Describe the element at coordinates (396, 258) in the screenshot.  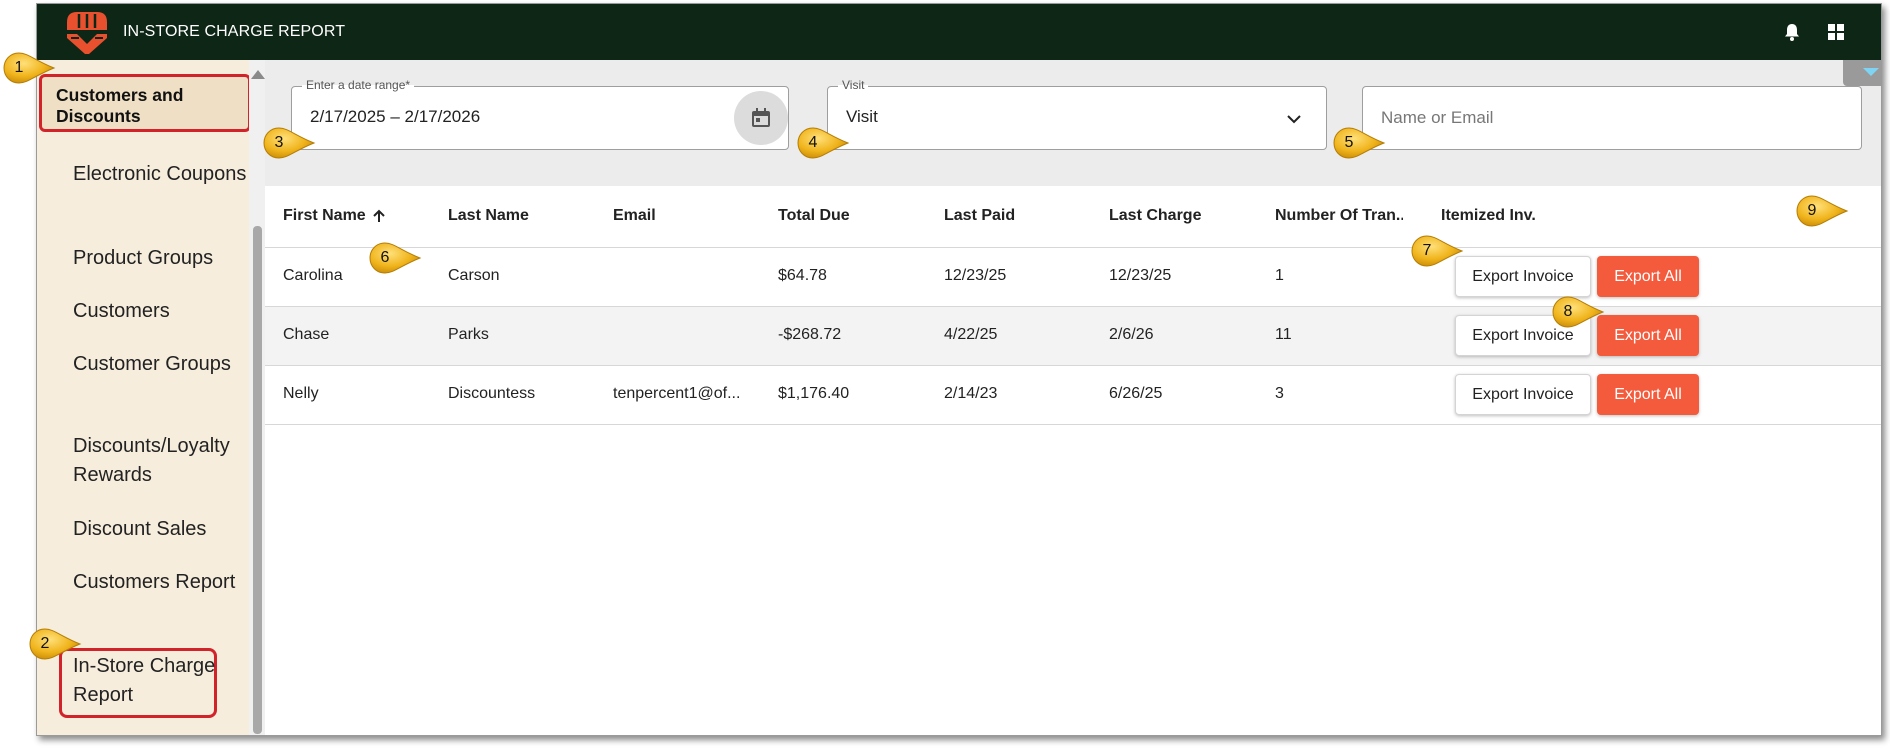
I see `callout-6: 6` at that location.